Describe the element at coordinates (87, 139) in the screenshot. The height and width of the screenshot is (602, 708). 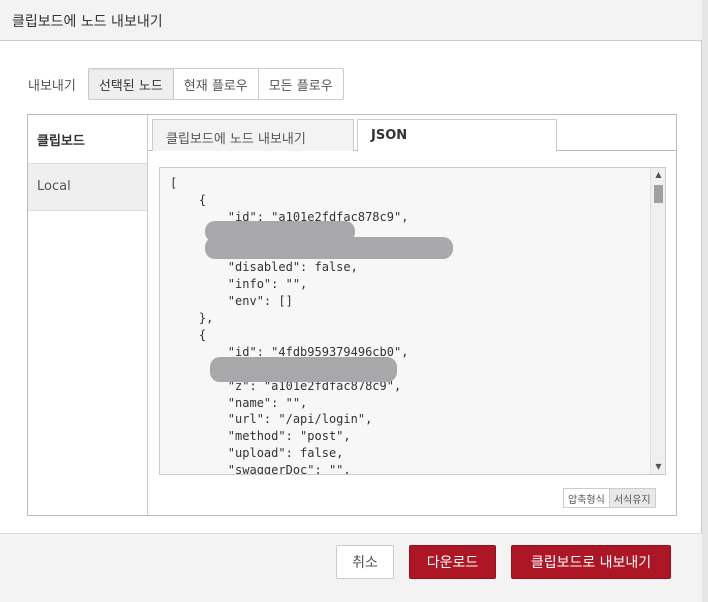
I see `sidebar-header-clipboard: 클립보드` at that location.